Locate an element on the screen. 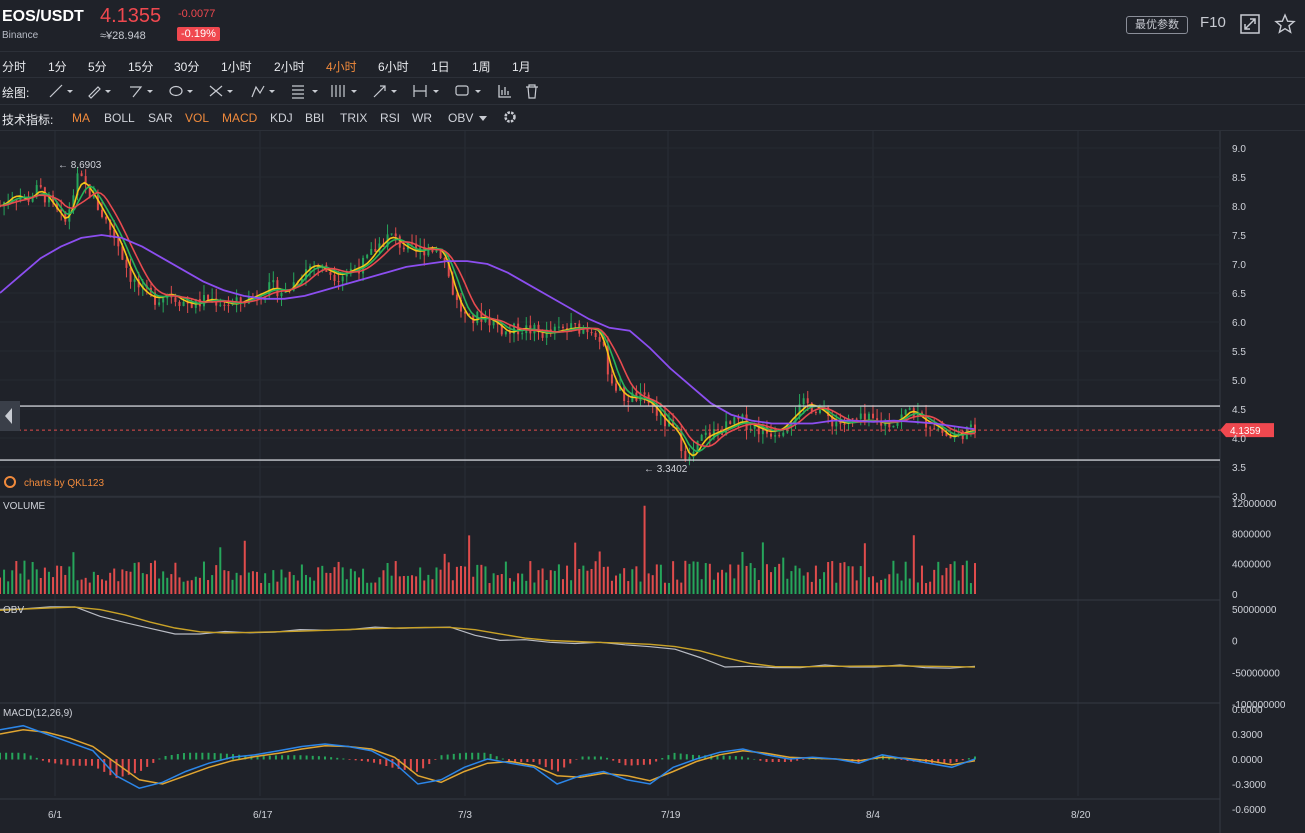 The image size is (1305, 833). note-tool-icon is located at coordinates (469, 91).